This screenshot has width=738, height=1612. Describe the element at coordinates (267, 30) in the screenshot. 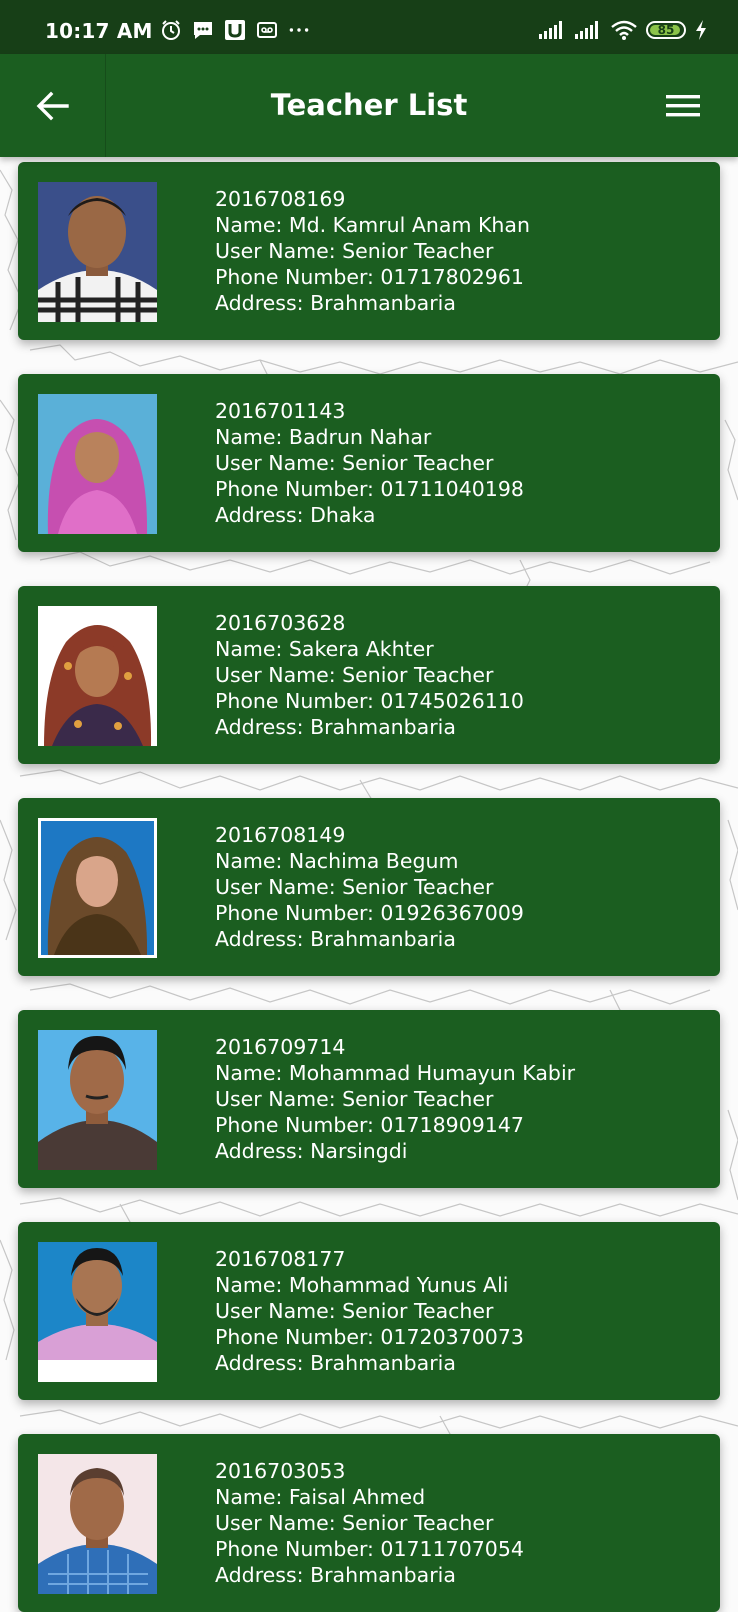

I see `voicemail-icon` at that location.